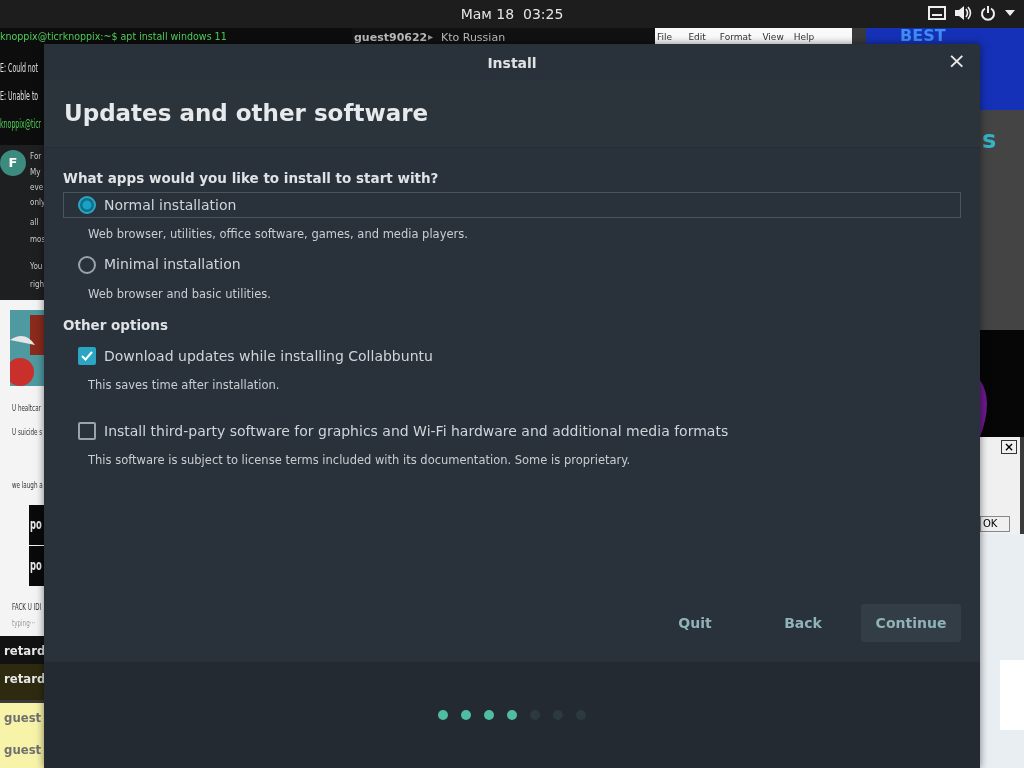 The image size is (1024, 768). What do you see at coordinates (431, 37) in the screenshot?
I see `arrow-icon: ▸` at bounding box center [431, 37].